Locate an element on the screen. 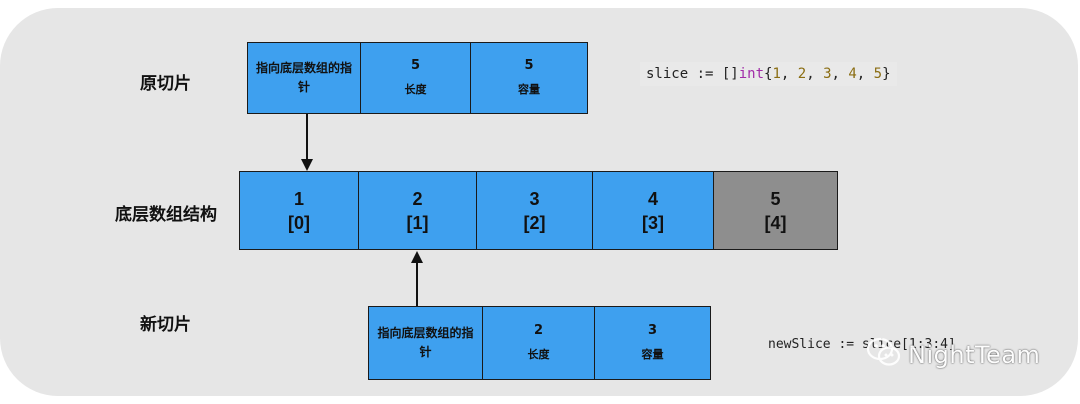 This screenshot has width=1080, height=404. watermark-text: NightTeam is located at coordinates (974, 354).